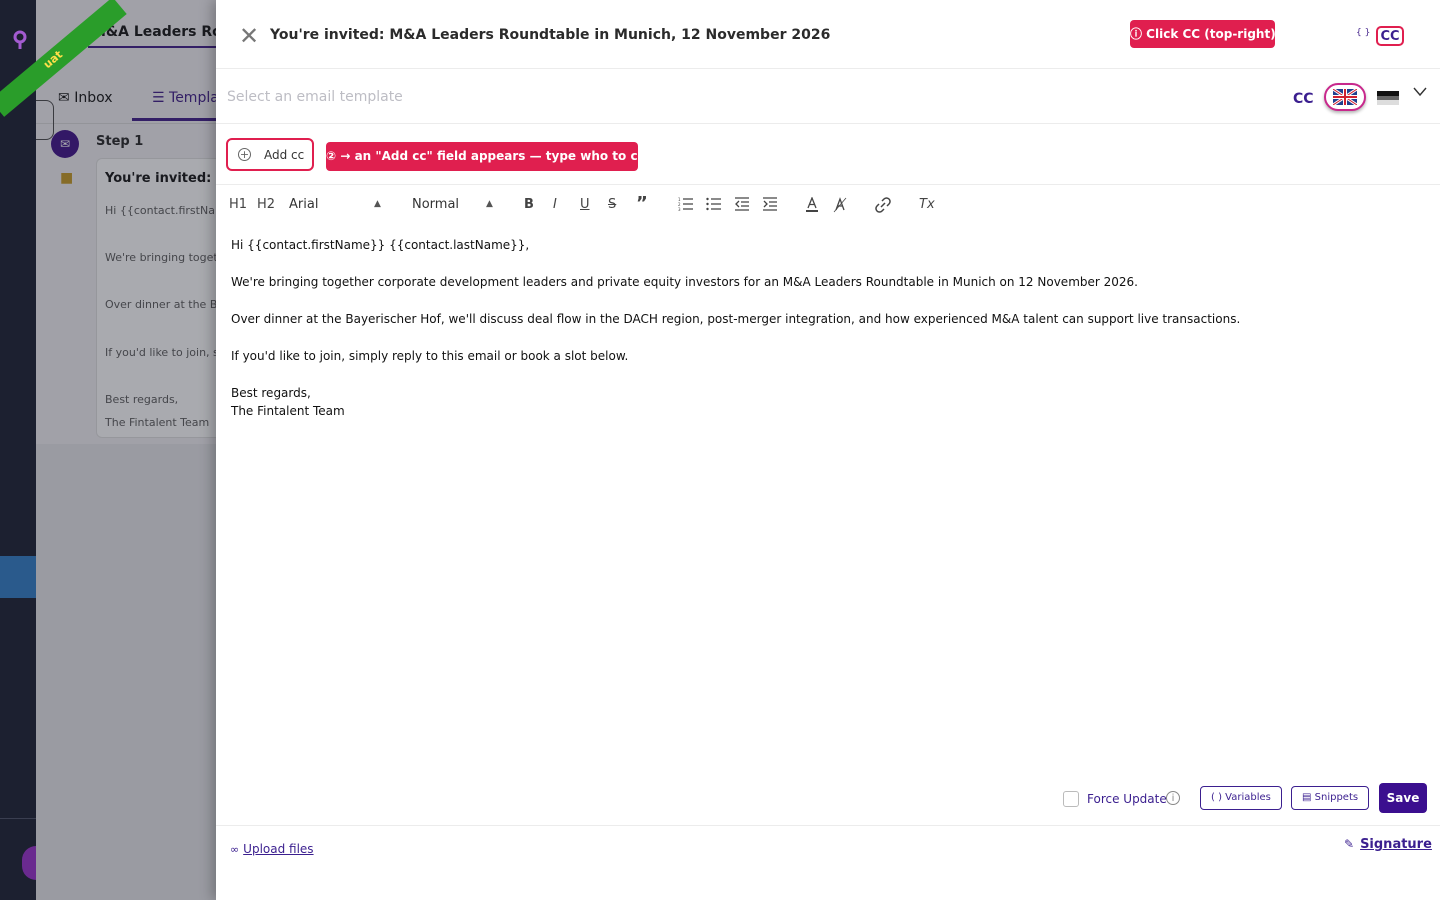  What do you see at coordinates (529, 204) in the screenshot?
I see `bold-button: B` at bounding box center [529, 204].